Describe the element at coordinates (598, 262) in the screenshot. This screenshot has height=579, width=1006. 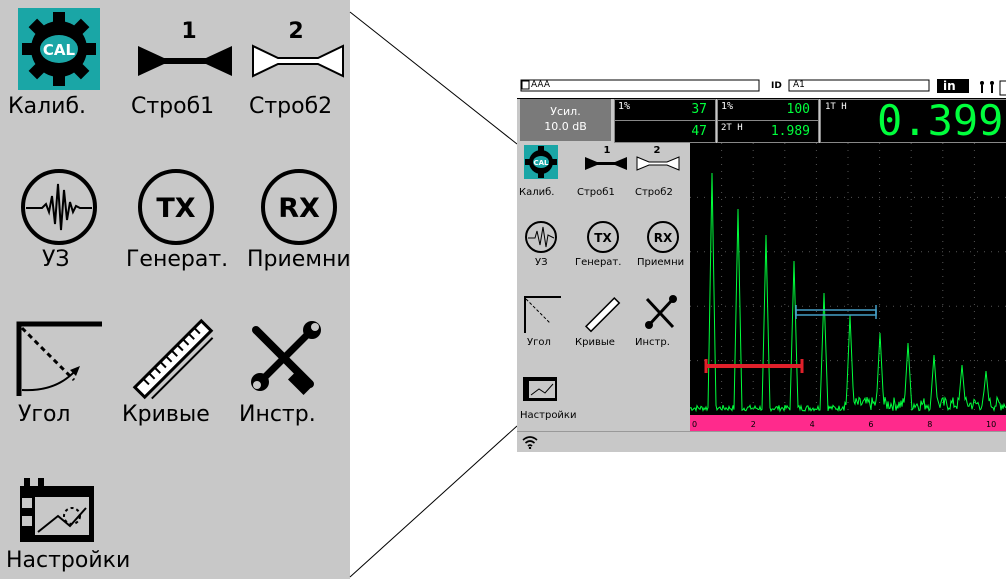
I see `side-label-generator: Генерат.` at that location.